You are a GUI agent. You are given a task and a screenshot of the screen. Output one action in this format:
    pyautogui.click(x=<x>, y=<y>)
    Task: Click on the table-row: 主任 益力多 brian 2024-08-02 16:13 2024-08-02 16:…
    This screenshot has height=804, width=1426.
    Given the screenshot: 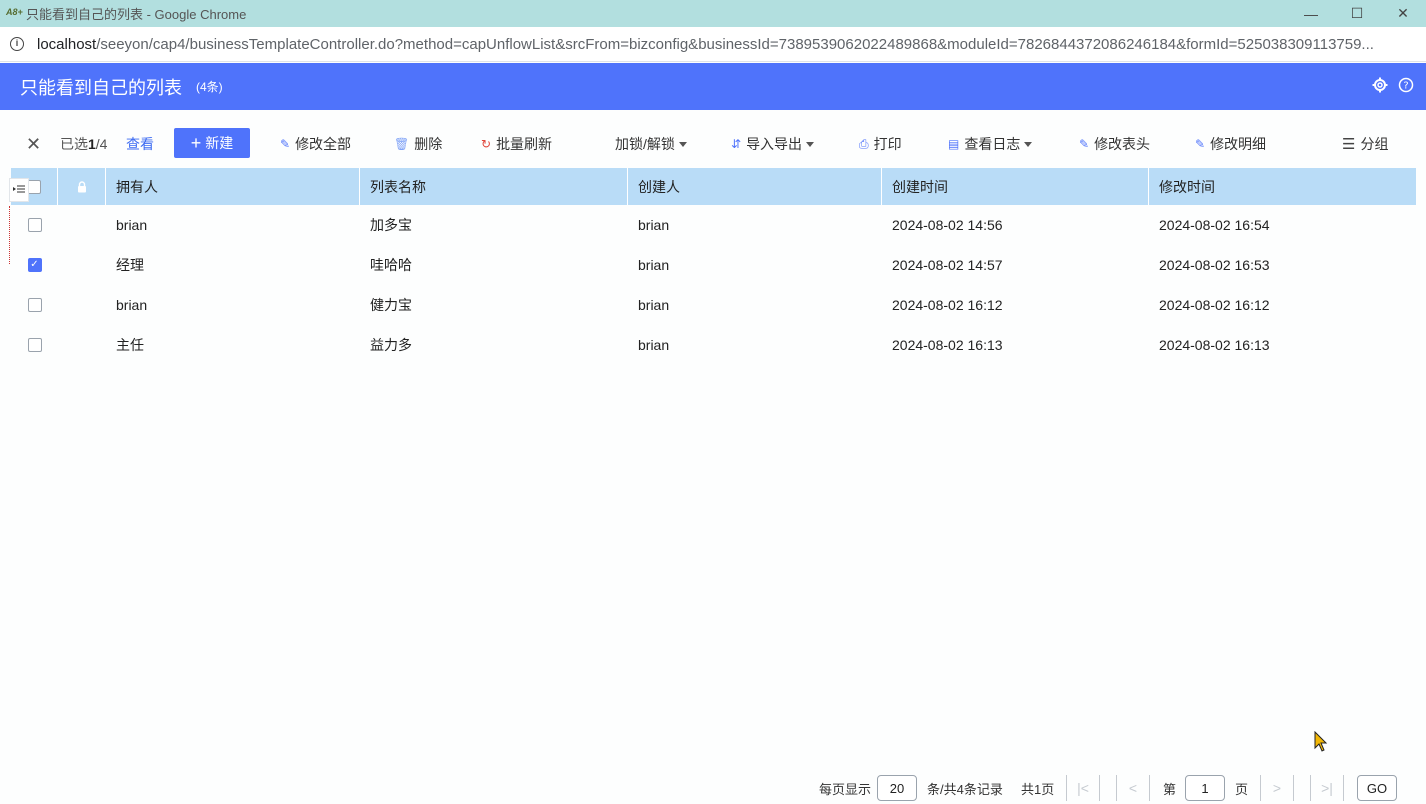 What is the action you would take?
    pyautogui.click(x=713, y=345)
    